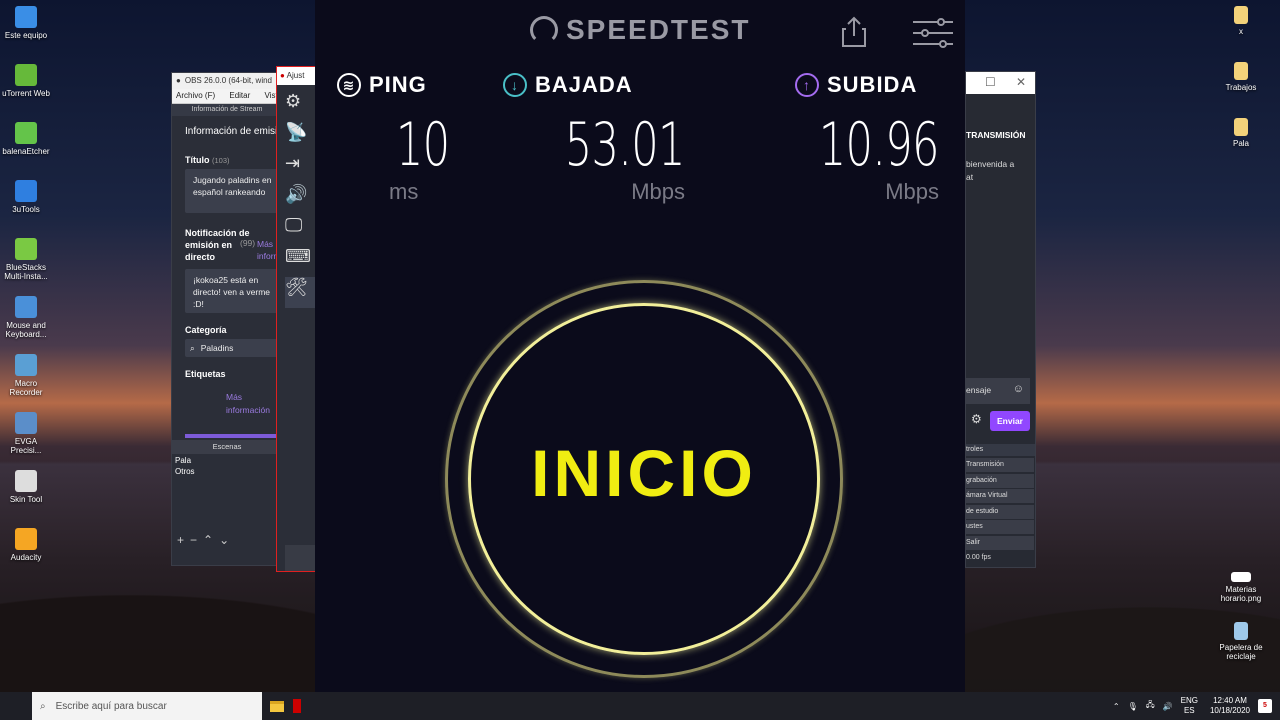 This screenshot has height=720, width=1280. Describe the element at coordinates (422, 145) in the screenshot. I see `ping-value: 10` at that location.